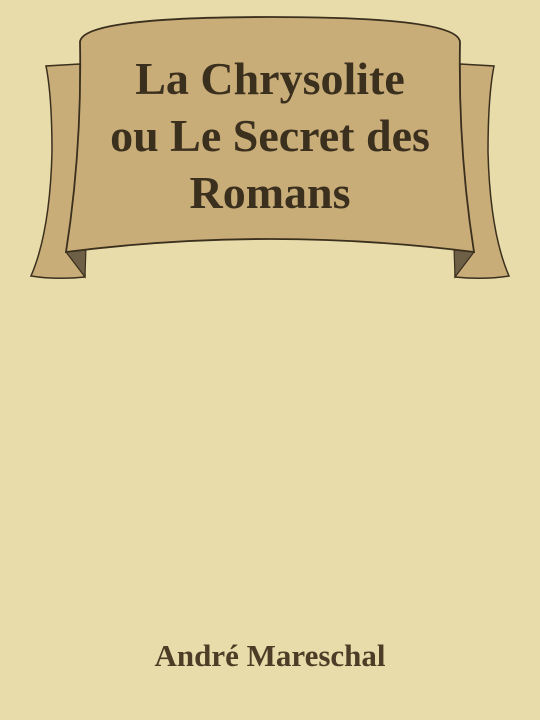 The image size is (540, 720). I want to click on title-line-1: La Chrysolite, so click(270, 78).